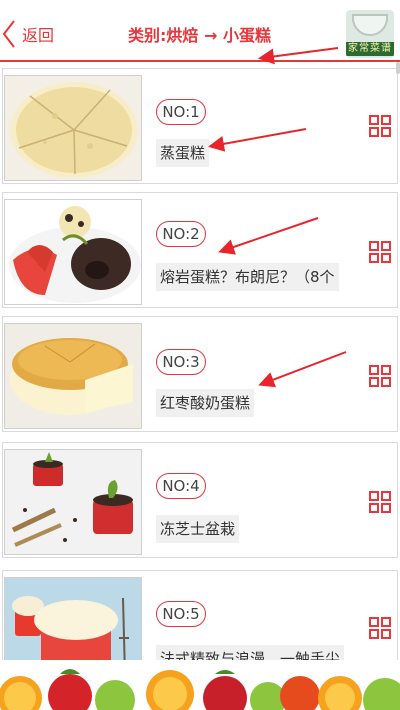 Image resolution: width=400 pixels, height=710 pixels. What do you see at coordinates (205, 403) in the screenshot?
I see `item-name: 红枣酸奶蛋糕` at bounding box center [205, 403].